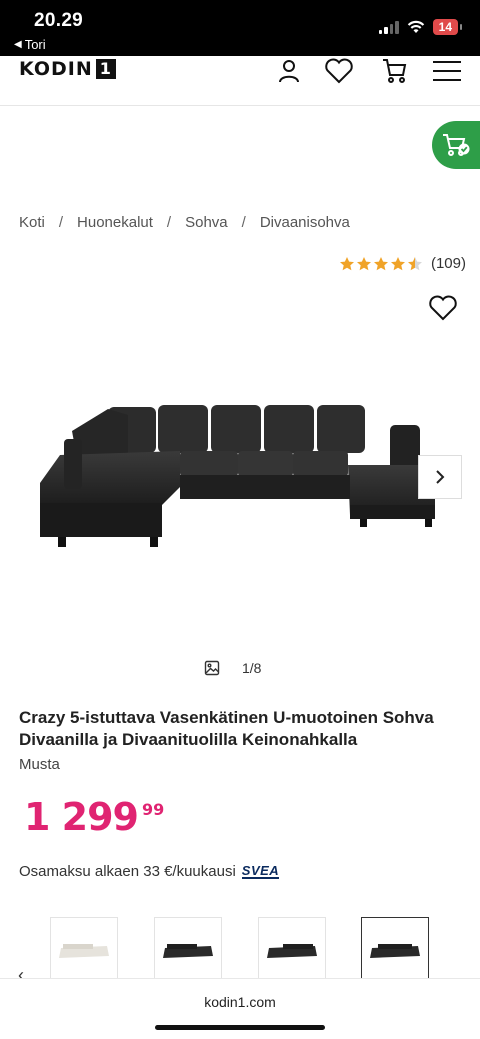  I want to click on cart-check-icon, so click(456, 145).